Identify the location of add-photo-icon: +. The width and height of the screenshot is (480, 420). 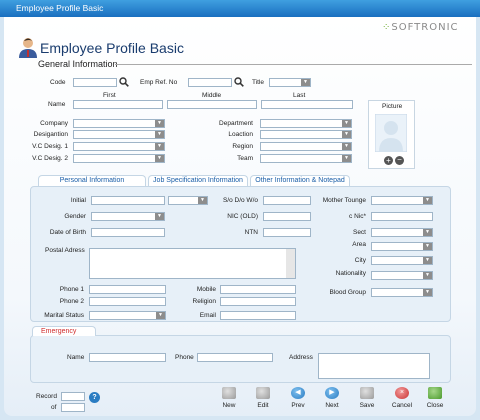
(388, 160).